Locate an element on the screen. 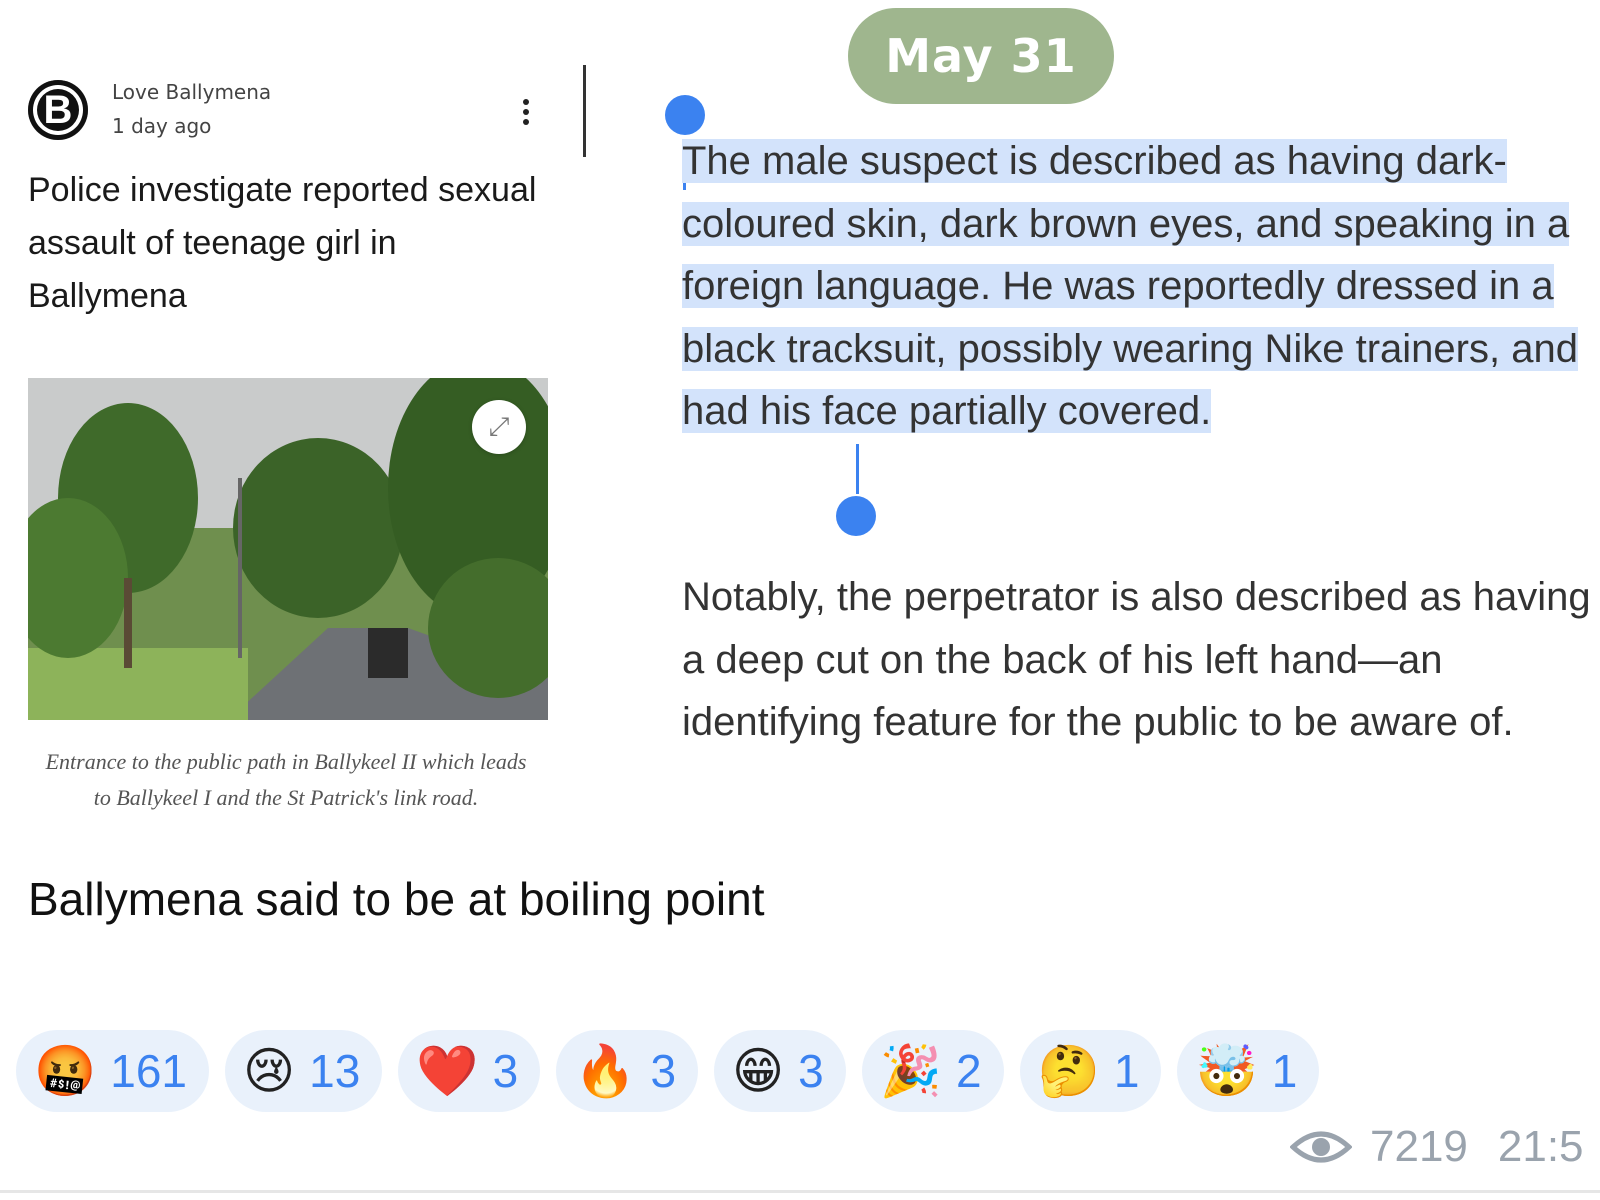 Image resolution: width=1600 pixels, height=1200 pixels. message-time: 21:5 is located at coordinates (1540, 1146).